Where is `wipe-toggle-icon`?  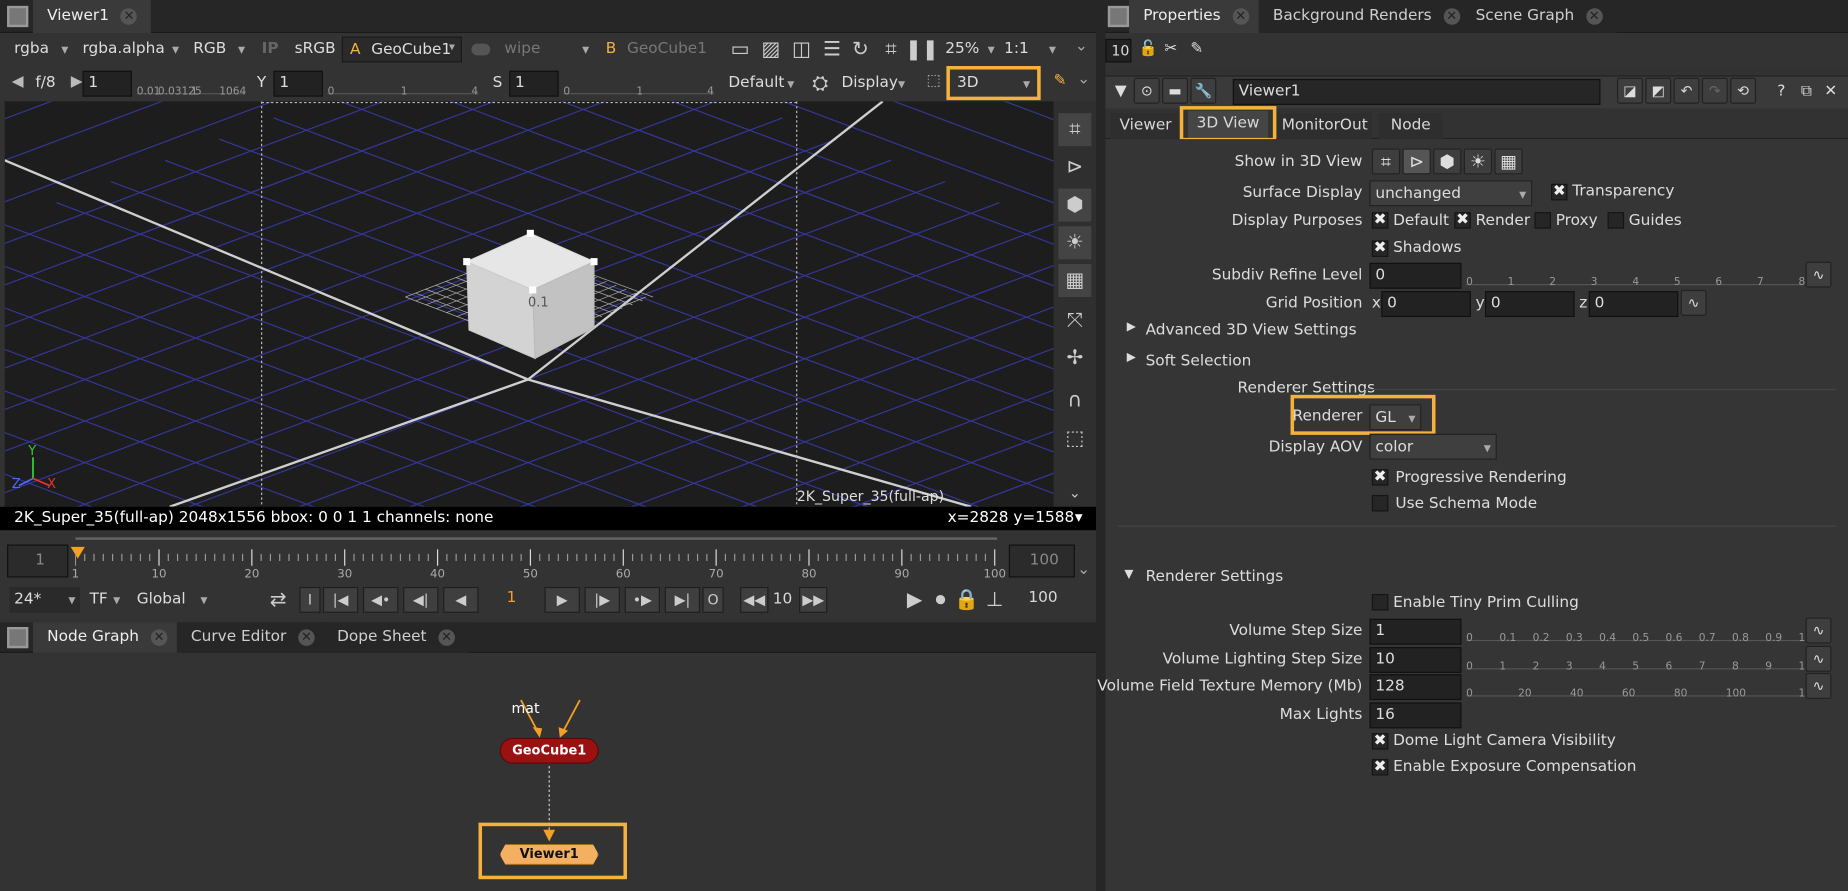 wipe-toggle-icon is located at coordinates (481, 49).